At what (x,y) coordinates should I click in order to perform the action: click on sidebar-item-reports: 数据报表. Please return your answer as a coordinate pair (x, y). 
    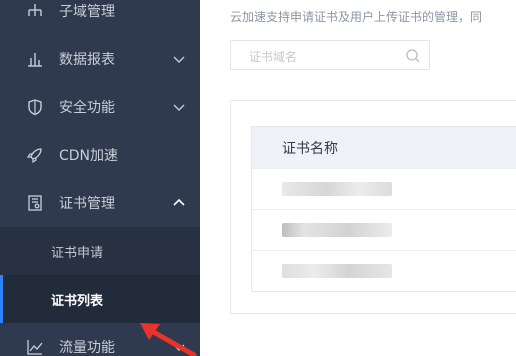
    Looking at the image, I should click on (100, 59).